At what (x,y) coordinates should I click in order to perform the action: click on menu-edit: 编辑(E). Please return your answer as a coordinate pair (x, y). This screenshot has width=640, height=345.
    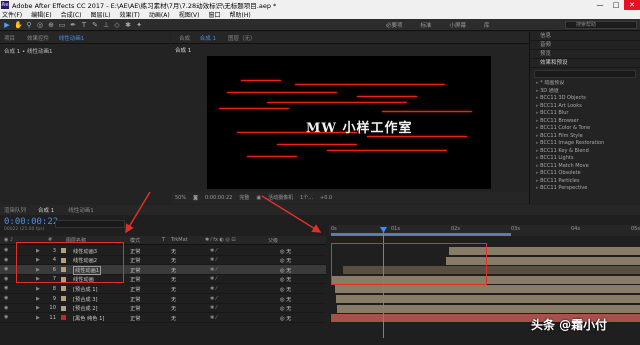
    Looking at the image, I should click on (41, 14).